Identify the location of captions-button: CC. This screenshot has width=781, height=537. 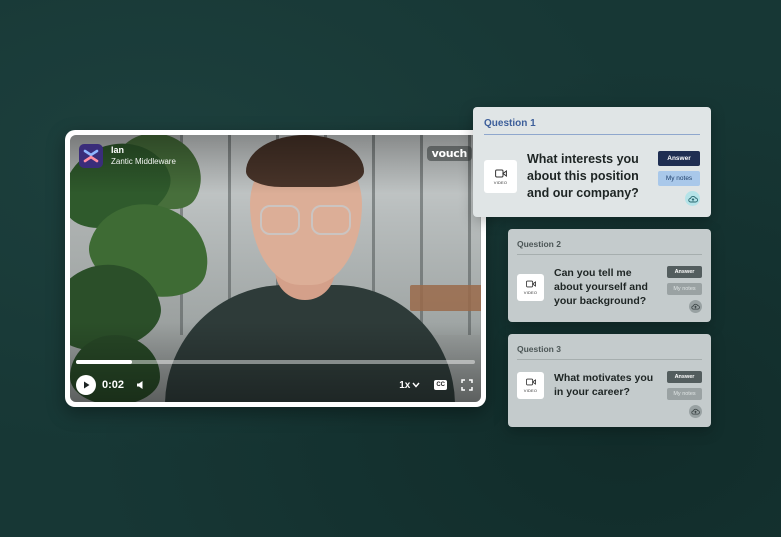
(440, 385).